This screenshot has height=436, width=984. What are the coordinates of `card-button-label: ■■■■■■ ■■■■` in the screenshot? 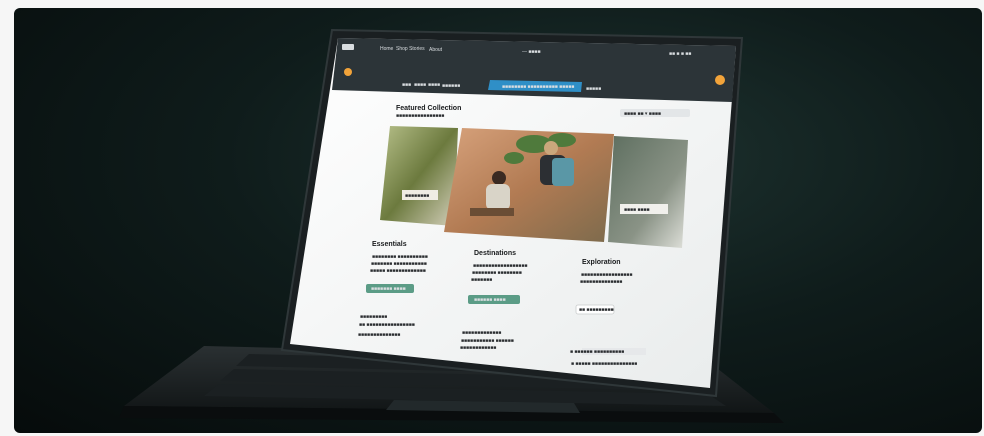 It's located at (490, 300).